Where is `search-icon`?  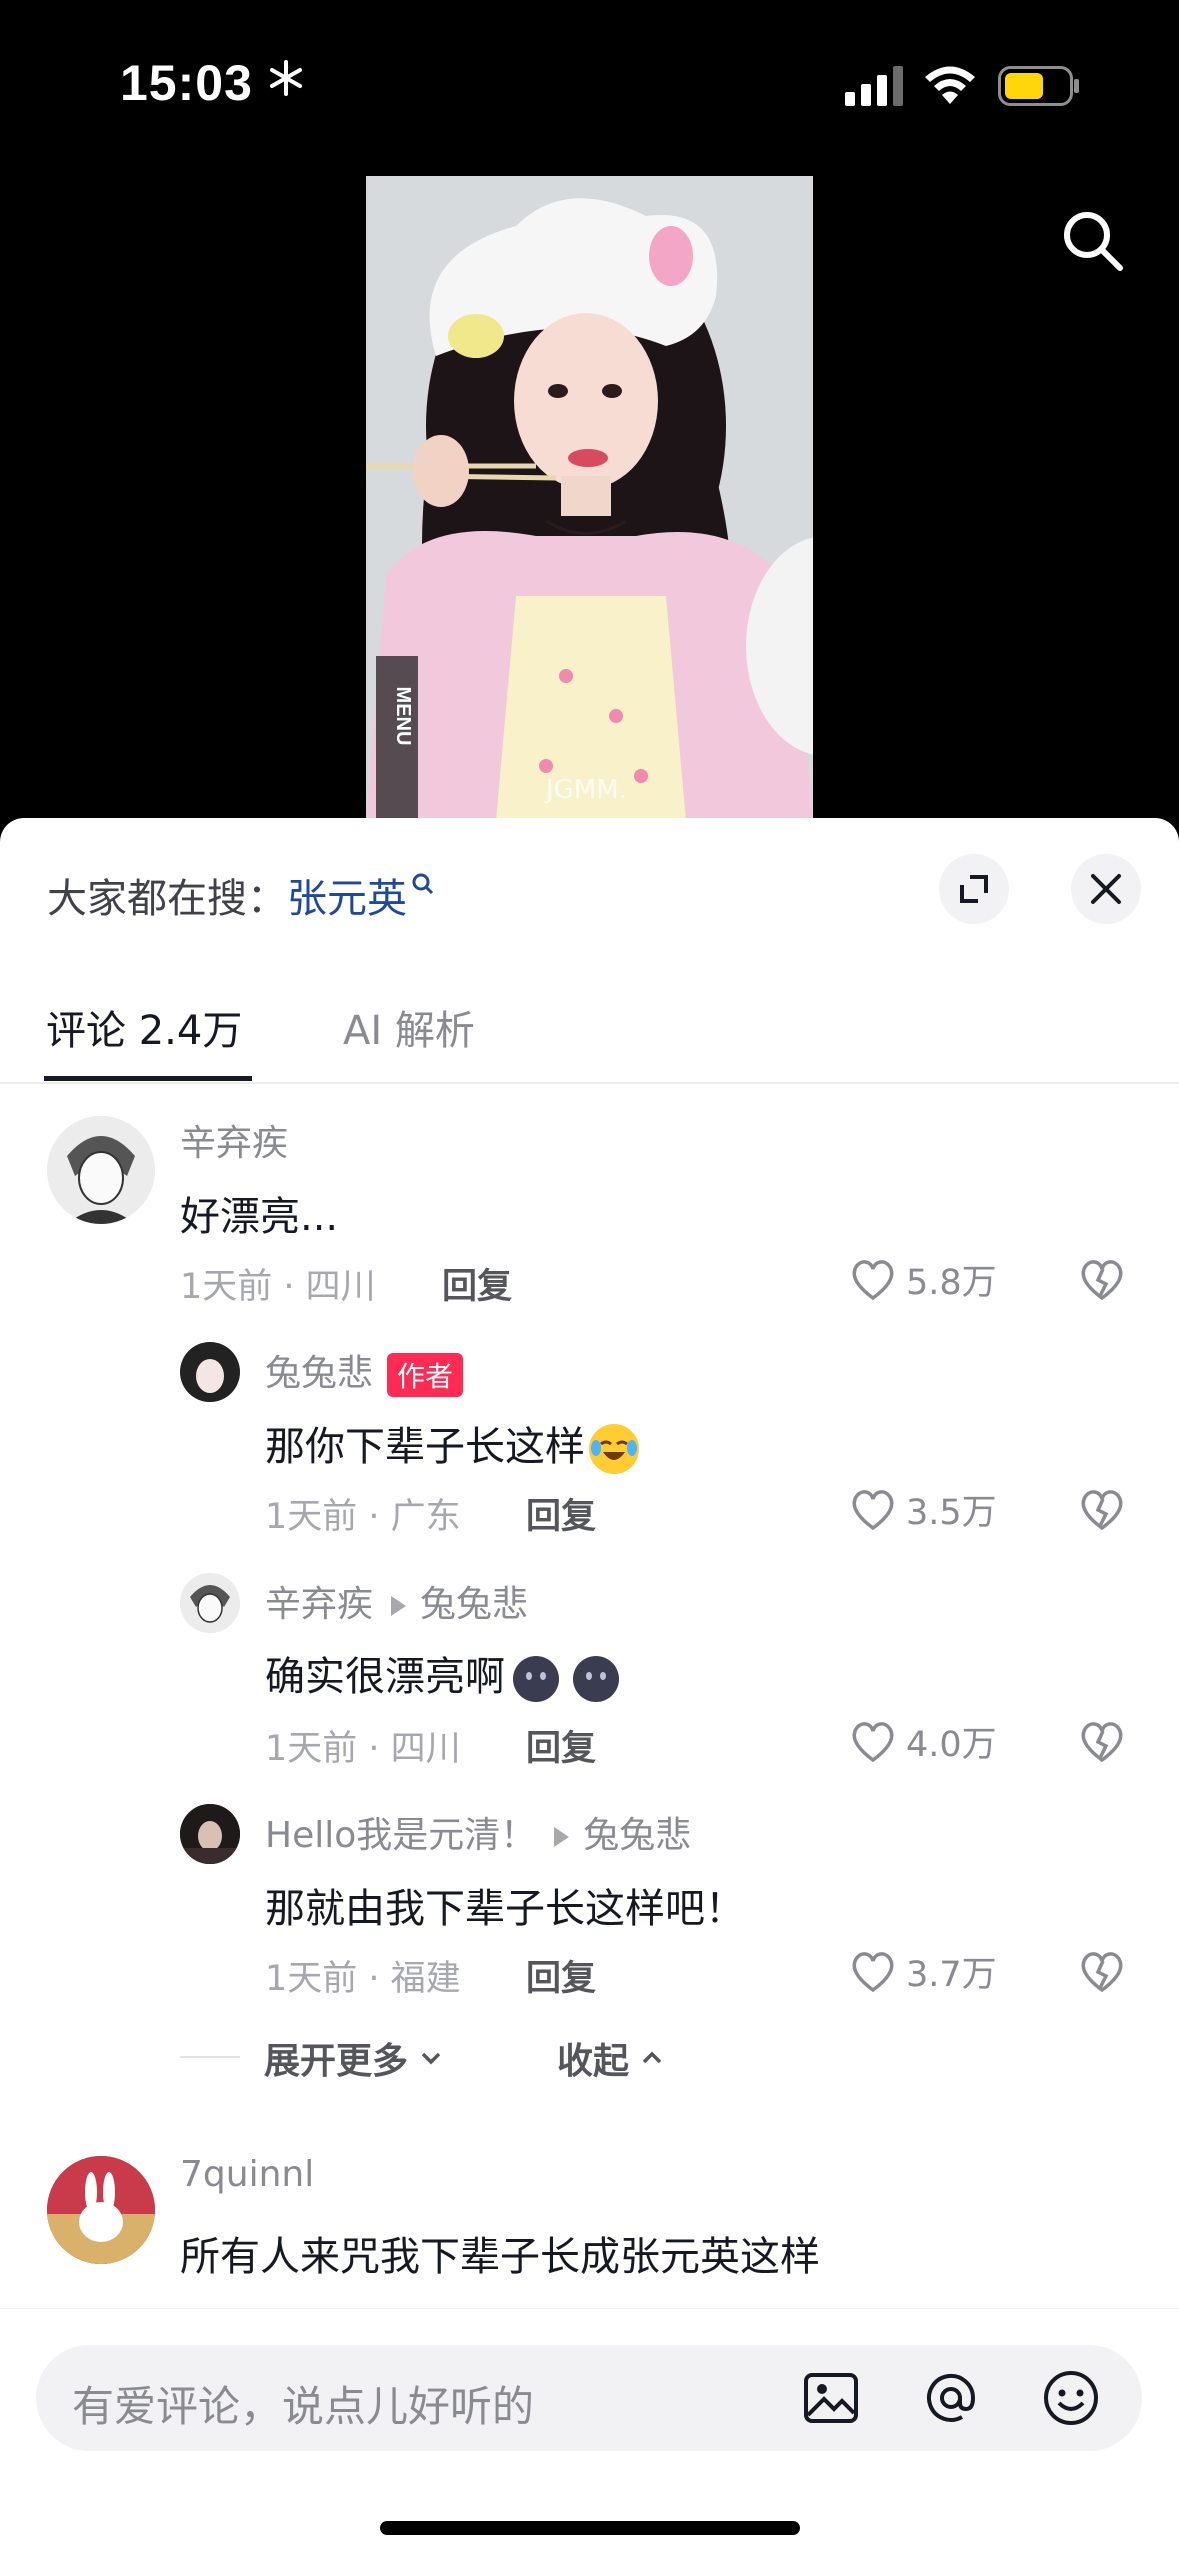 search-icon is located at coordinates (1093, 241).